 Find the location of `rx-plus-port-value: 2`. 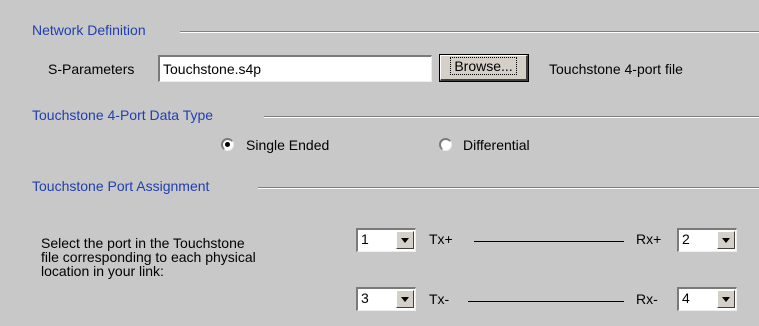

rx-plus-port-value: 2 is located at coordinates (686, 239).